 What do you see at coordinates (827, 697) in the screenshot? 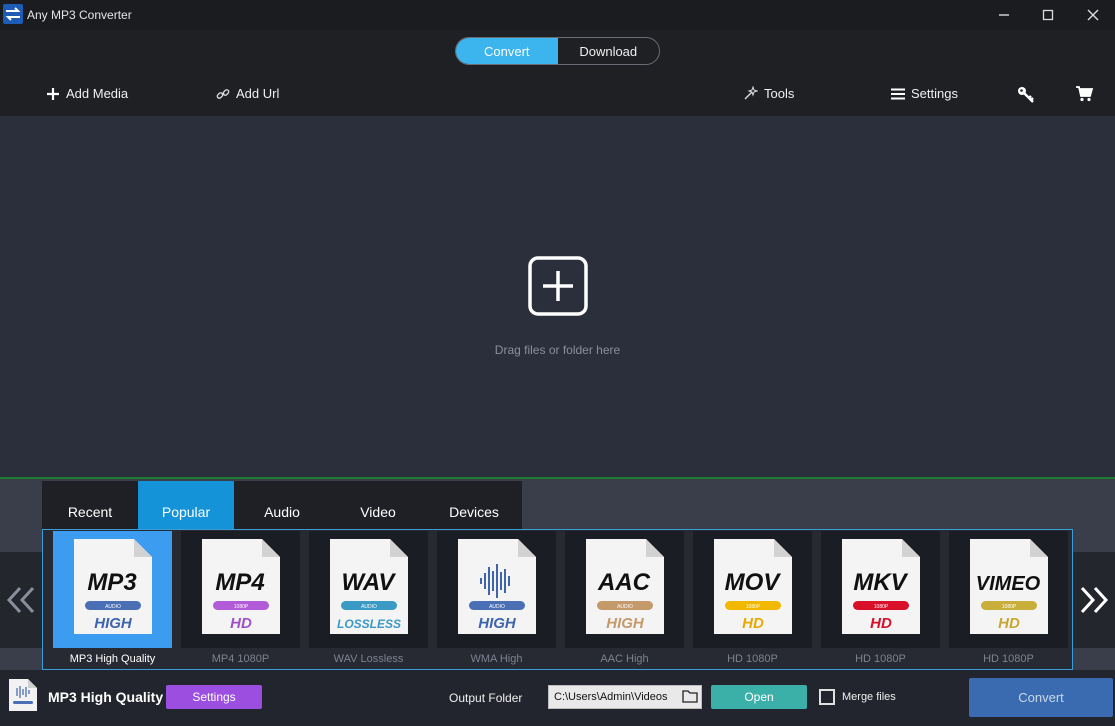
I see `merge-files-checkbox` at bounding box center [827, 697].